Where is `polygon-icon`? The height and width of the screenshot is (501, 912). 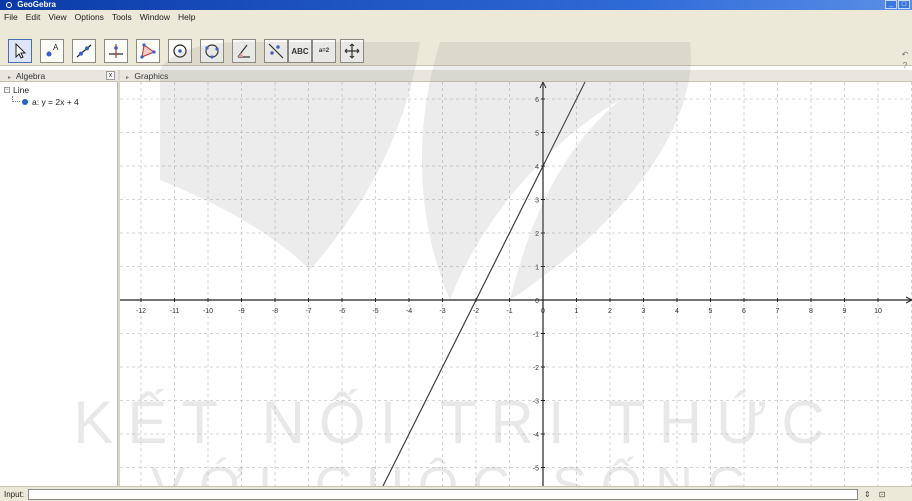 polygon-icon is located at coordinates (148, 51).